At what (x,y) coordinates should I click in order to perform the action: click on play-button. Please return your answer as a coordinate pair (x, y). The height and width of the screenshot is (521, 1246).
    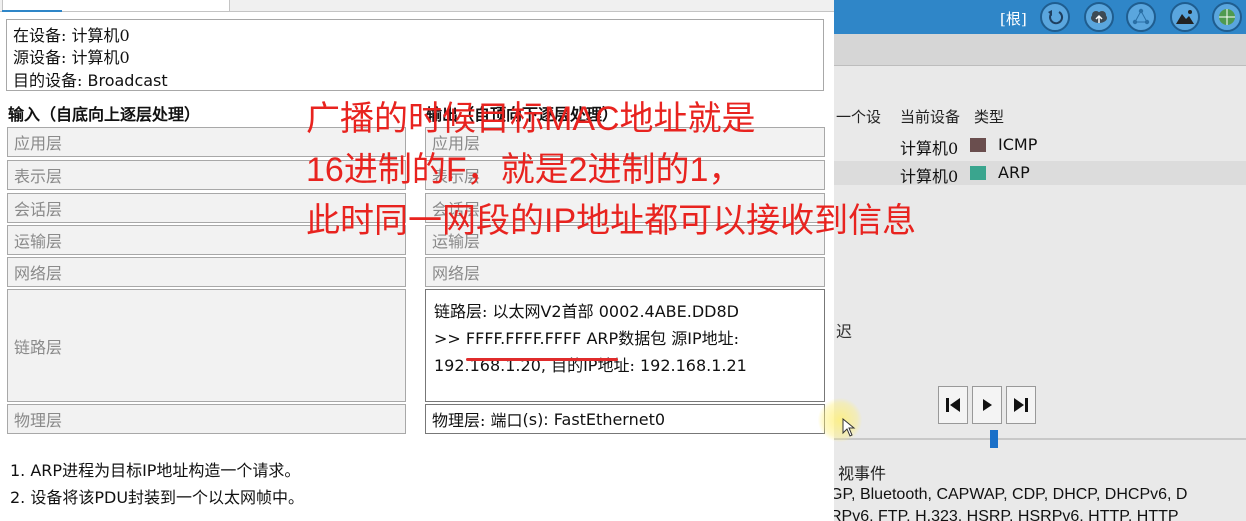
    Looking at the image, I should click on (987, 405).